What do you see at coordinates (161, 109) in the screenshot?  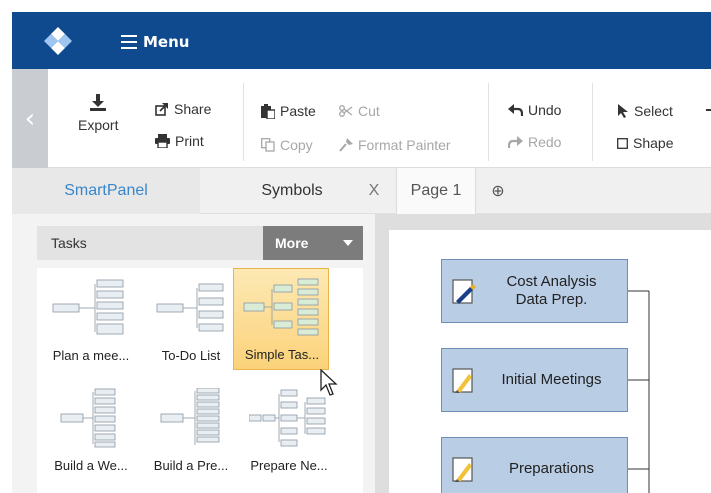 I see `share-icon` at bounding box center [161, 109].